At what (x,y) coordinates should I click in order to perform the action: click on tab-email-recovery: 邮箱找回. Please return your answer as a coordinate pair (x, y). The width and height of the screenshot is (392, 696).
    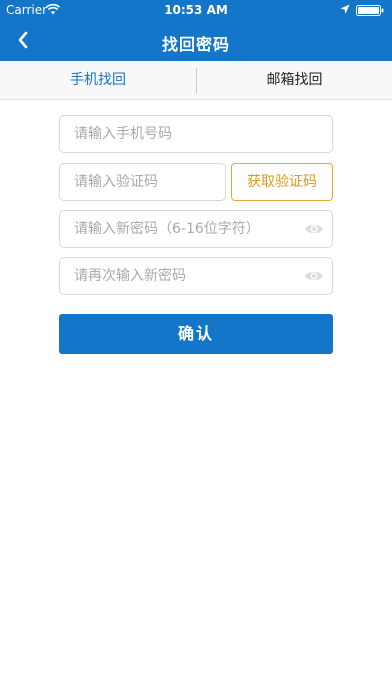
    Looking at the image, I should click on (294, 80).